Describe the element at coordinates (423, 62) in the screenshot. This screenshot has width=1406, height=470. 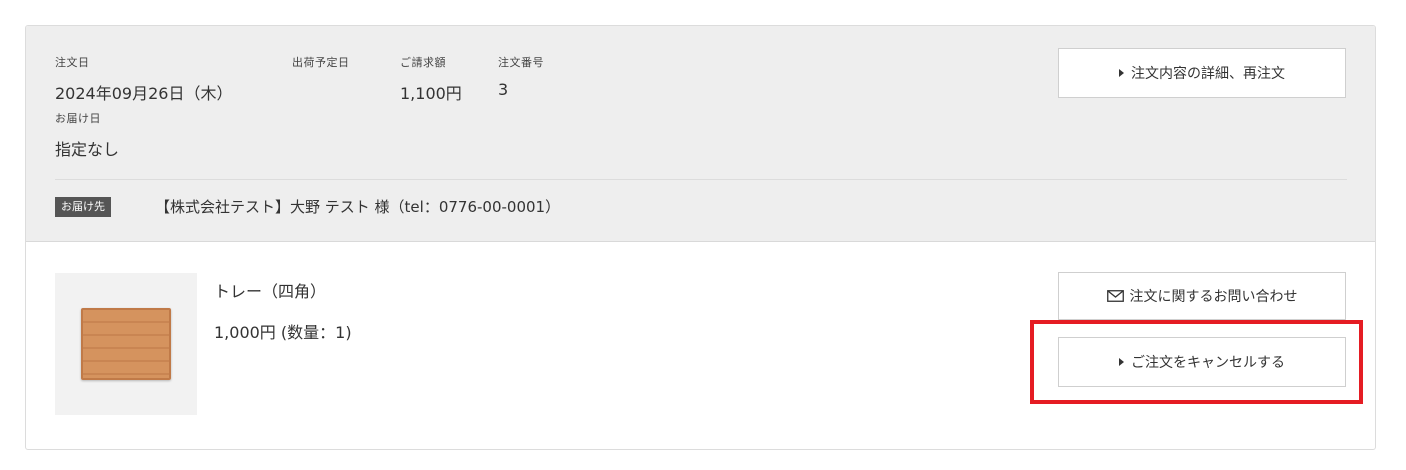
I see `amount-label: ご請求額` at that location.